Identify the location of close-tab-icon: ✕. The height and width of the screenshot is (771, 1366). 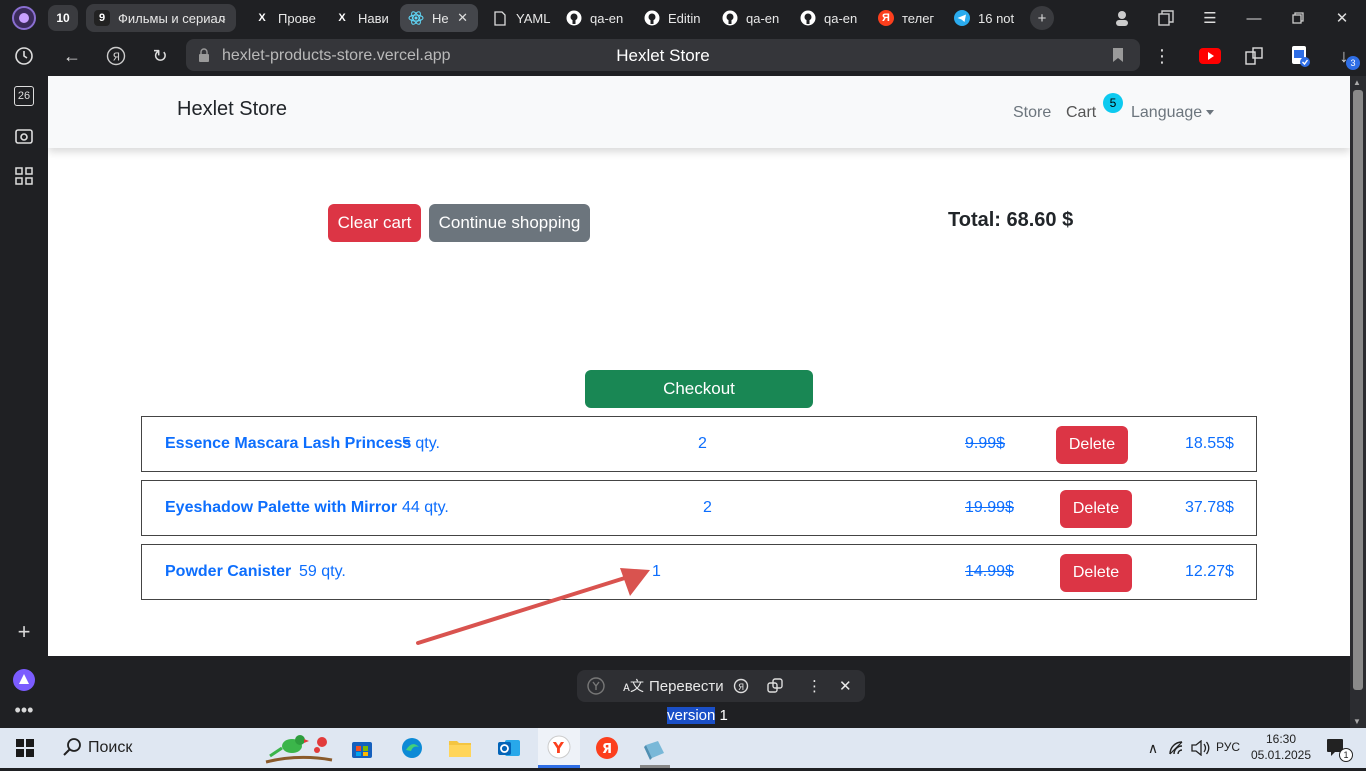
(462, 18).